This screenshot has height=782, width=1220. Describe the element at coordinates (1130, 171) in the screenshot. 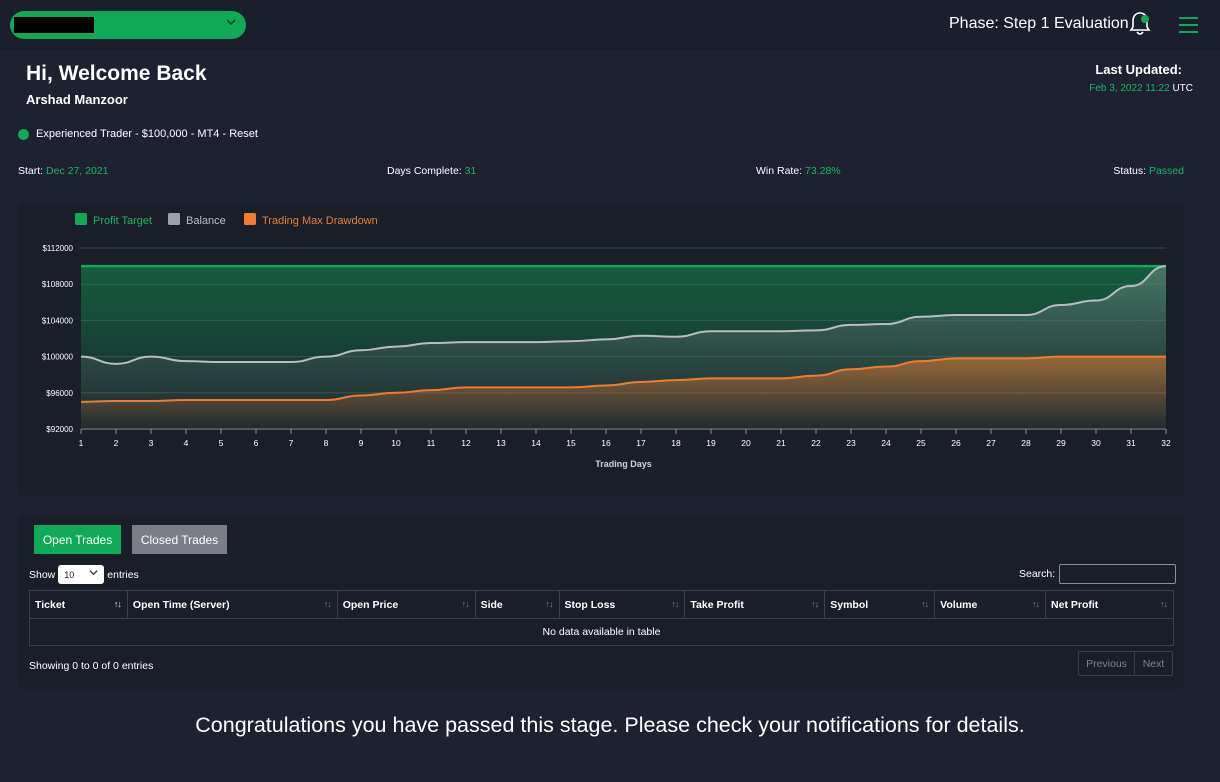

I see `status-label: Status:` at that location.